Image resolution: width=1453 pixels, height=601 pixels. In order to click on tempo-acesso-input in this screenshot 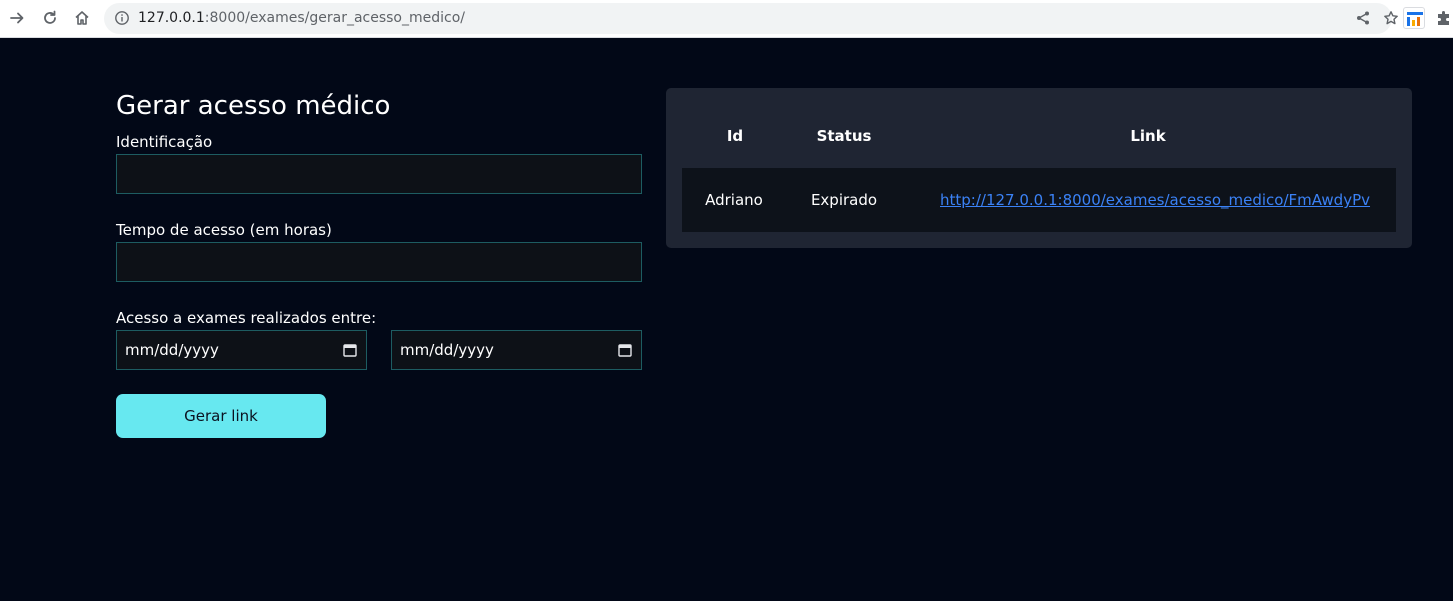, I will do `click(379, 262)`.